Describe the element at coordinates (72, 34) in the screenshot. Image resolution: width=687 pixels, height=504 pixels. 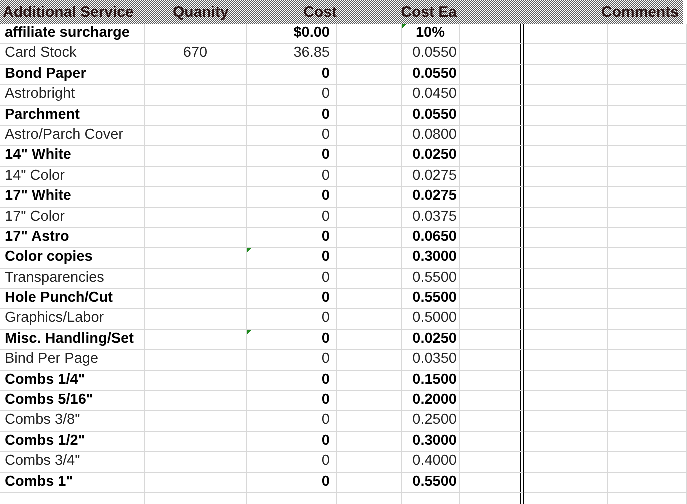
I see `table-cell: affiliate surcharge` at that location.